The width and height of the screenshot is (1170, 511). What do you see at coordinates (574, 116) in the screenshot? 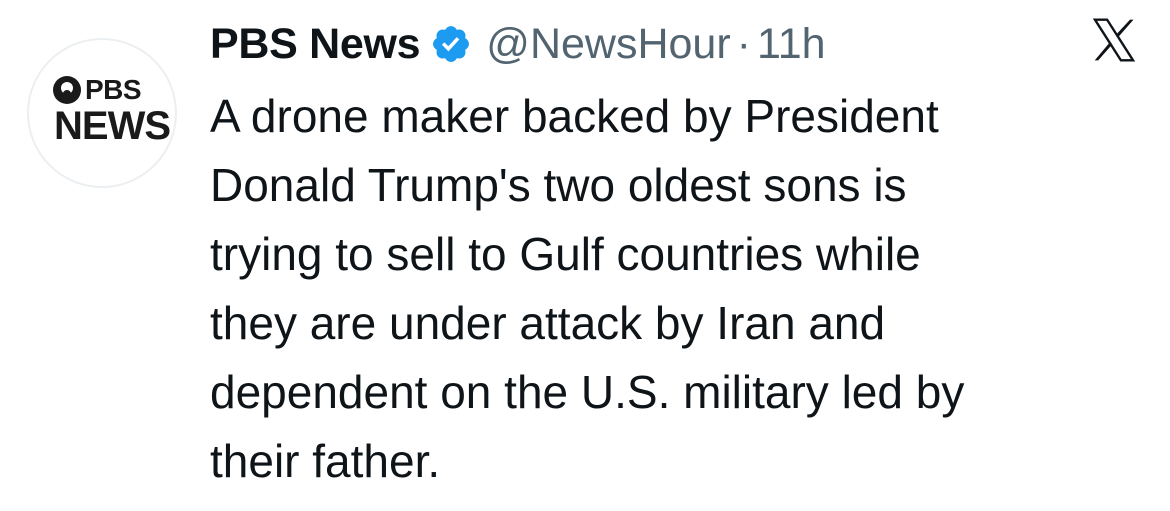
I see `tweet-text-line: A drone maker backed by President` at bounding box center [574, 116].